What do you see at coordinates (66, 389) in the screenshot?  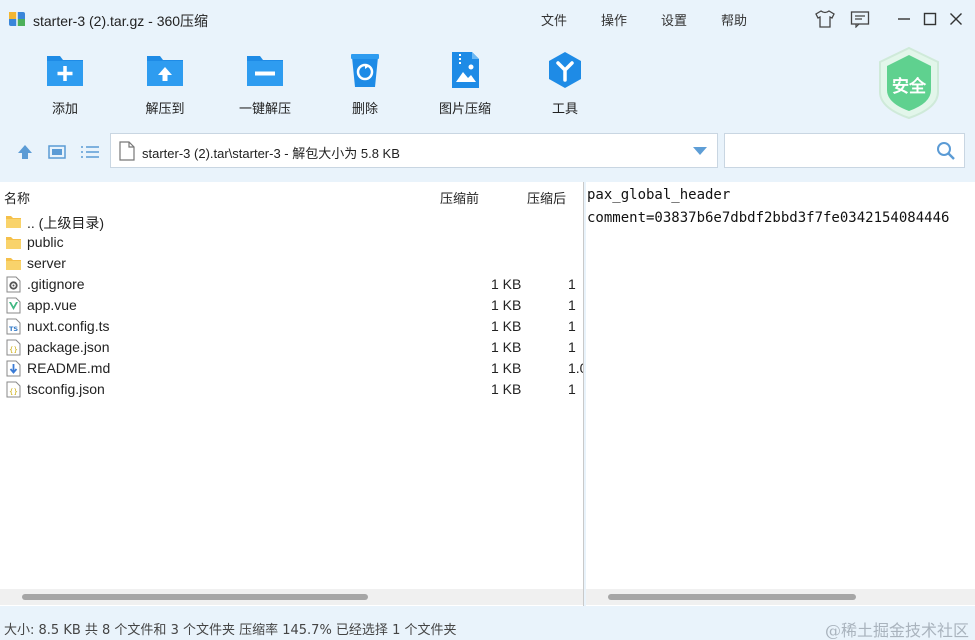 I see `file-name: tsconfig.json` at bounding box center [66, 389].